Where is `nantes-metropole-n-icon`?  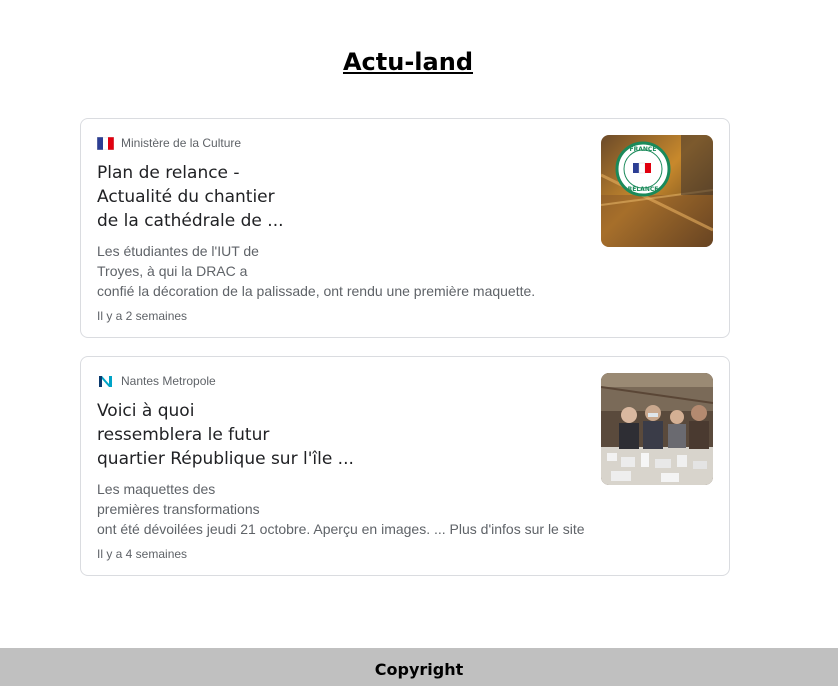 nantes-metropole-n-icon is located at coordinates (105, 381).